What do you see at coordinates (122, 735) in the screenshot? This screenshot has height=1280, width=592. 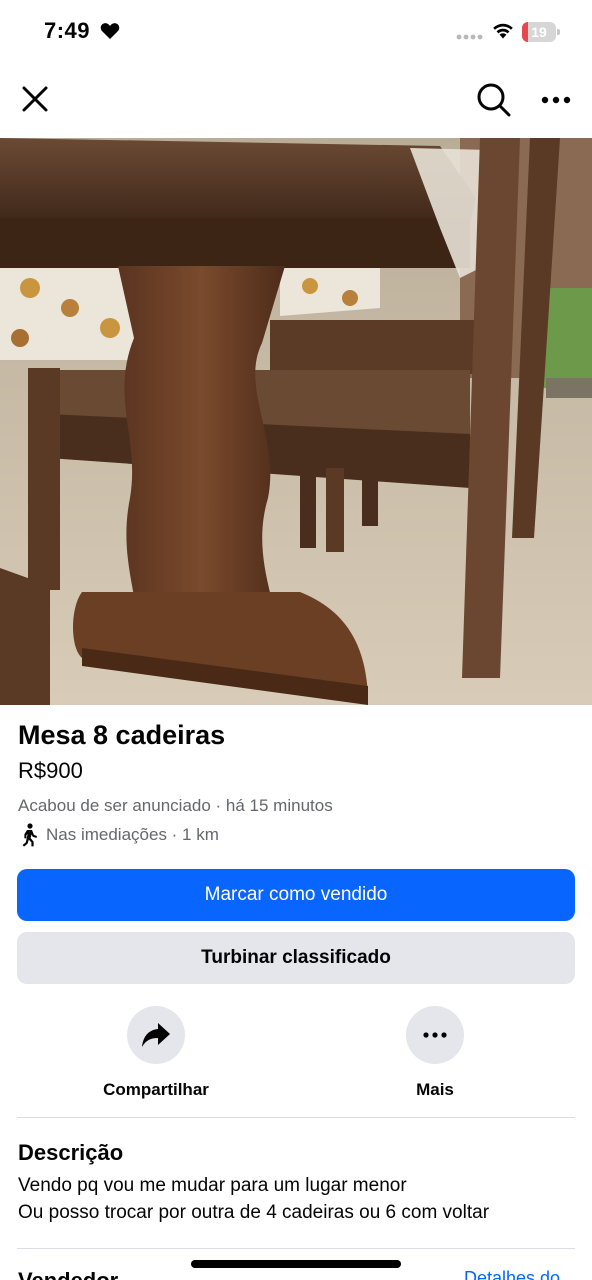 I see `listing-title: Mesa 8 cadeiras` at bounding box center [122, 735].